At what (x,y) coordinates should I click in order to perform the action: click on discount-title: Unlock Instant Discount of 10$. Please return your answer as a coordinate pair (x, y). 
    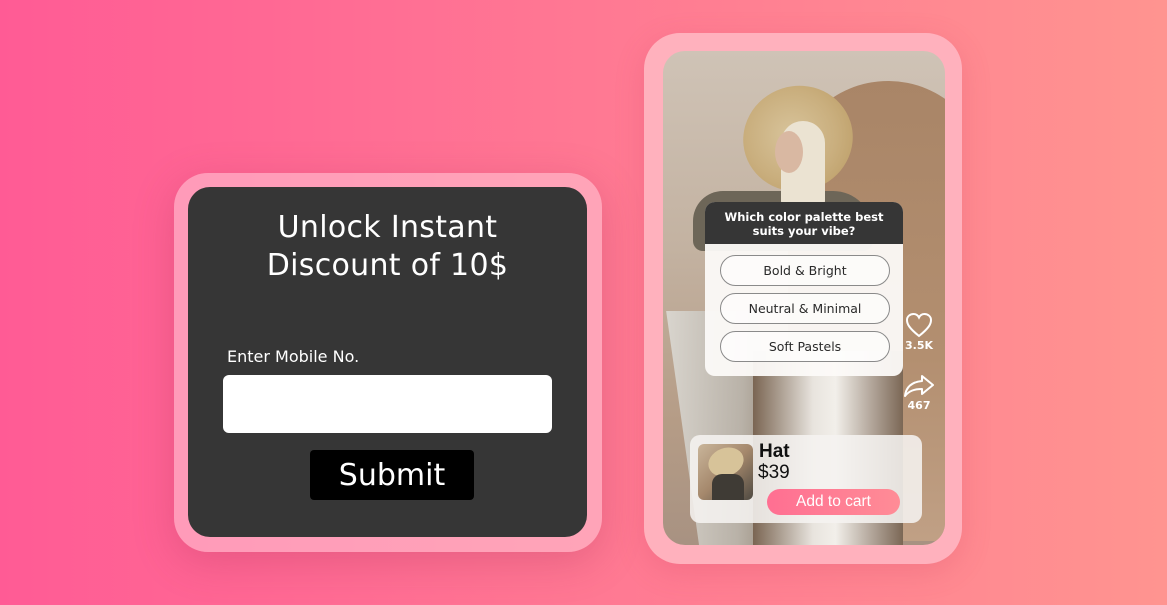
    Looking at the image, I should click on (387, 247).